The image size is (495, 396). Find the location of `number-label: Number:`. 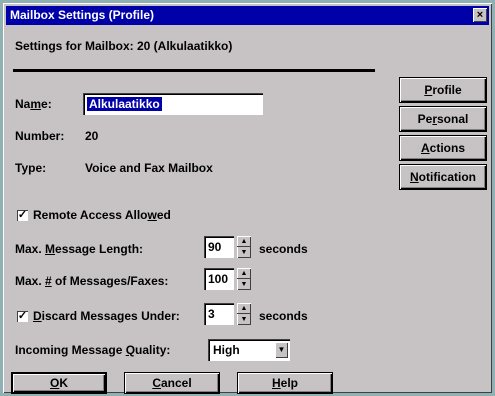

number-label: Number: is located at coordinates (40, 136).